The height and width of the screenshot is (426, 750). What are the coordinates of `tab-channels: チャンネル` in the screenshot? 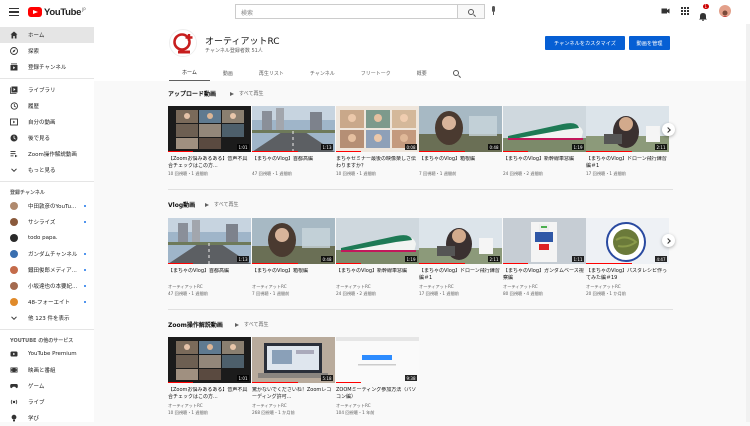 It's located at (322, 73).